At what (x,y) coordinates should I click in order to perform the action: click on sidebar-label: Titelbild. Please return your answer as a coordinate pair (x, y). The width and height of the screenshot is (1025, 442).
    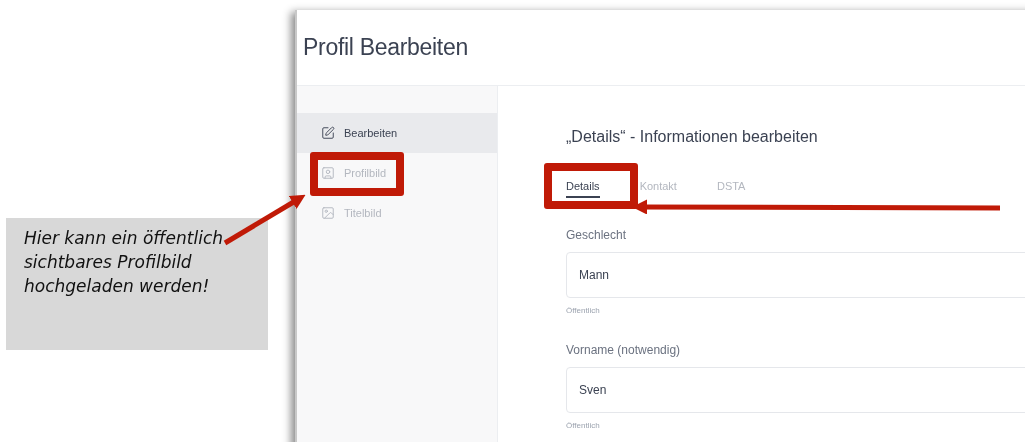
    Looking at the image, I should click on (363, 213).